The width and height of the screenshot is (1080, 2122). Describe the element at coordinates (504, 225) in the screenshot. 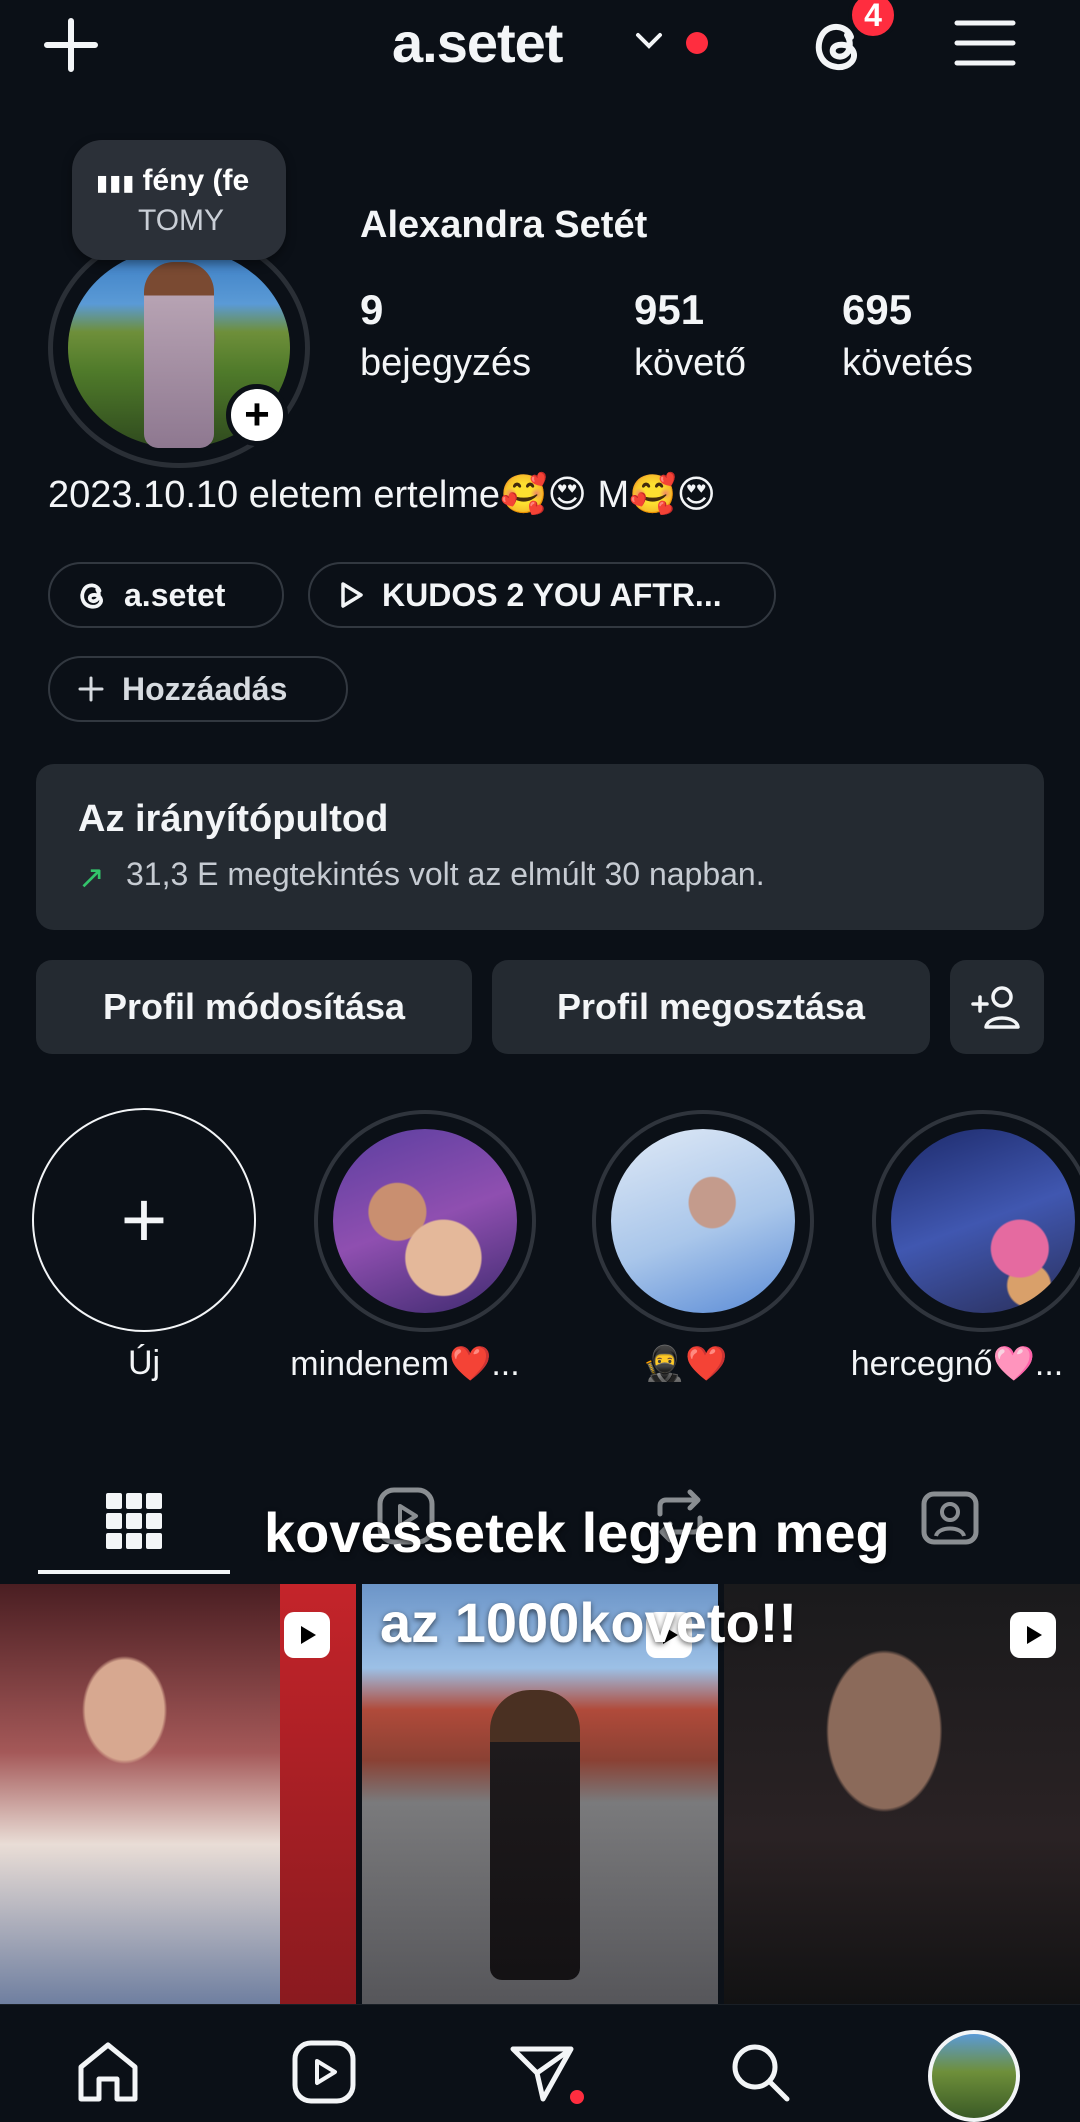

I see `display-name: Alexandra Setét` at that location.